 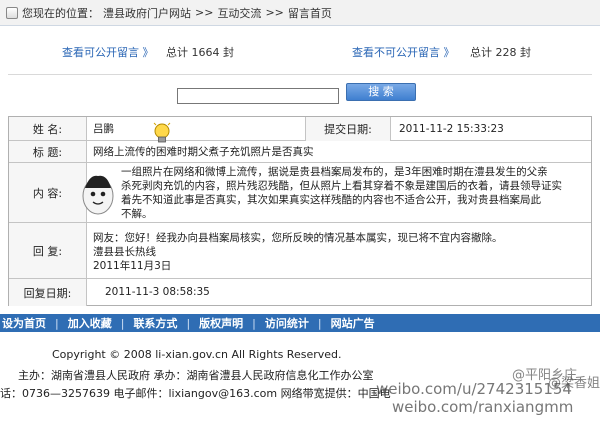 What do you see at coordinates (48, 192) in the screenshot?
I see `content-label: 内 容:` at bounding box center [48, 192].